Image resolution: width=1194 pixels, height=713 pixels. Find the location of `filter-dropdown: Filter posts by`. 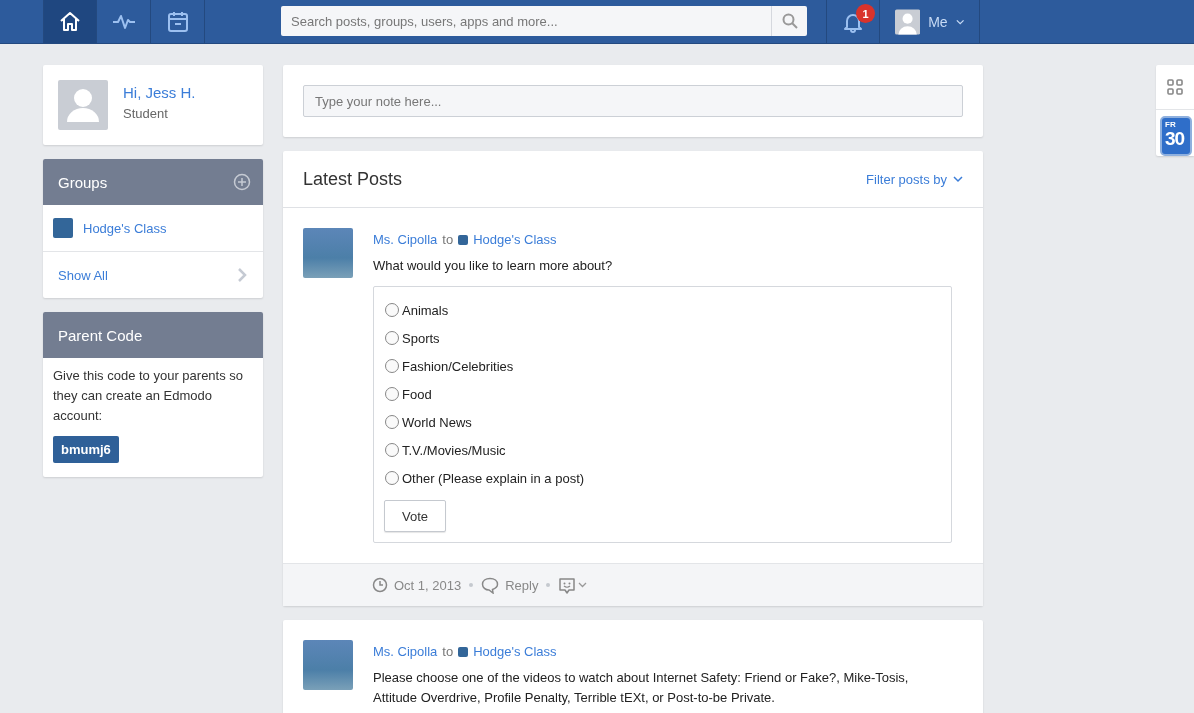

filter-dropdown: Filter posts by is located at coordinates (914, 179).